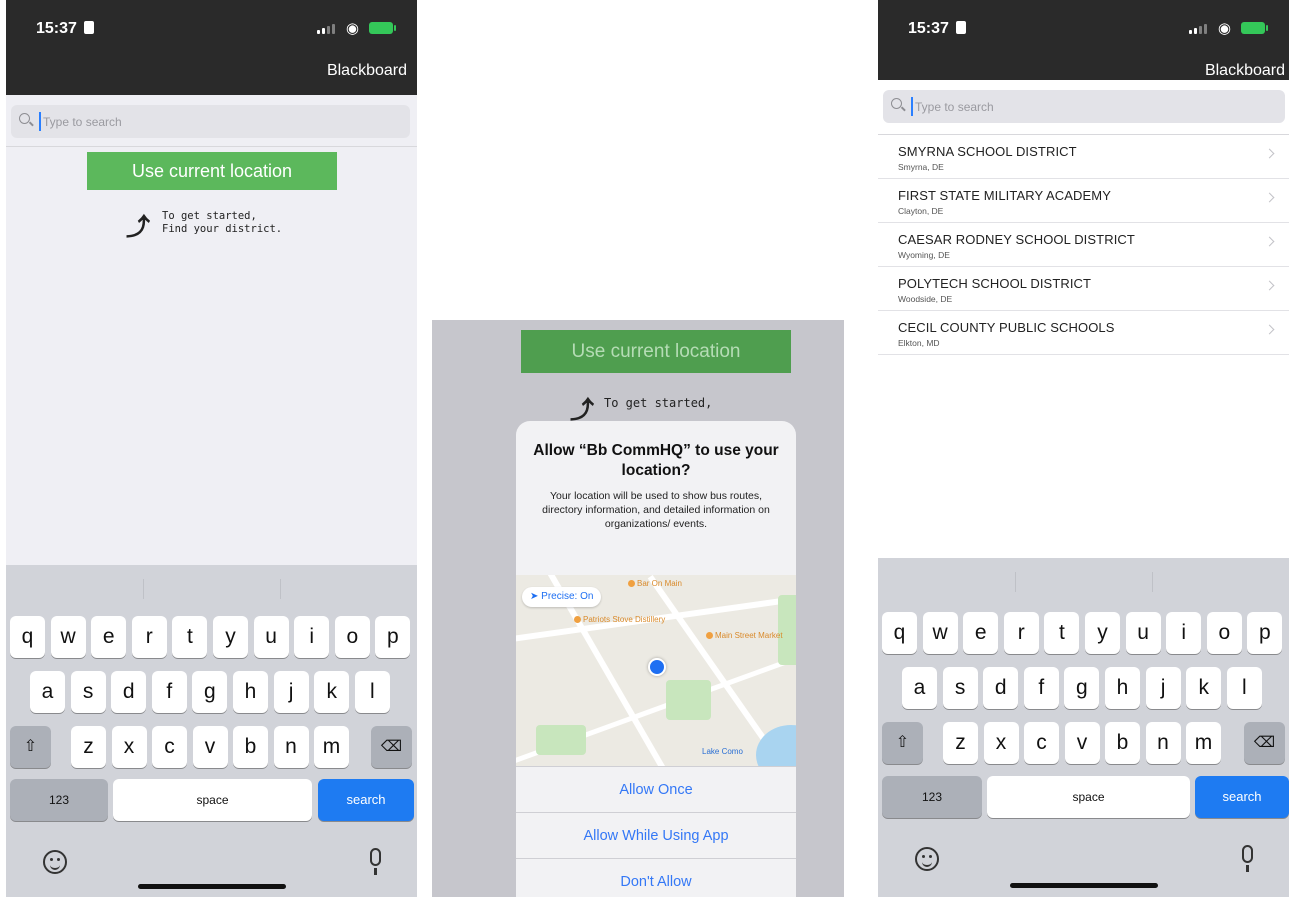 The height and width of the screenshot is (897, 1289). I want to click on chevron-right-icon, so click(1269, 329).